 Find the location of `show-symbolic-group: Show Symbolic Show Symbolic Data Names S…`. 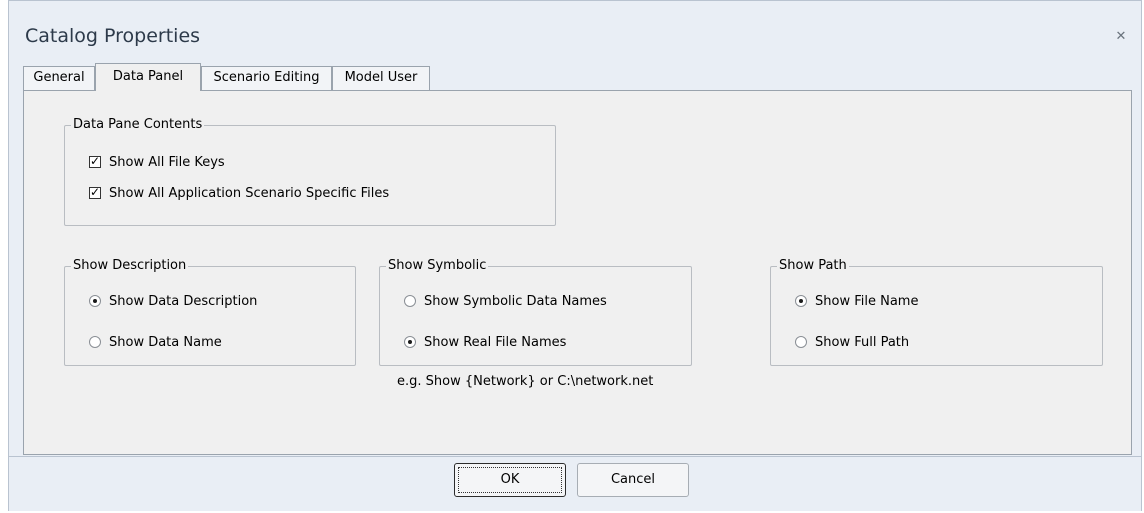

show-symbolic-group: Show Symbolic Show Symbolic Data Names S… is located at coordinates (535, 312).